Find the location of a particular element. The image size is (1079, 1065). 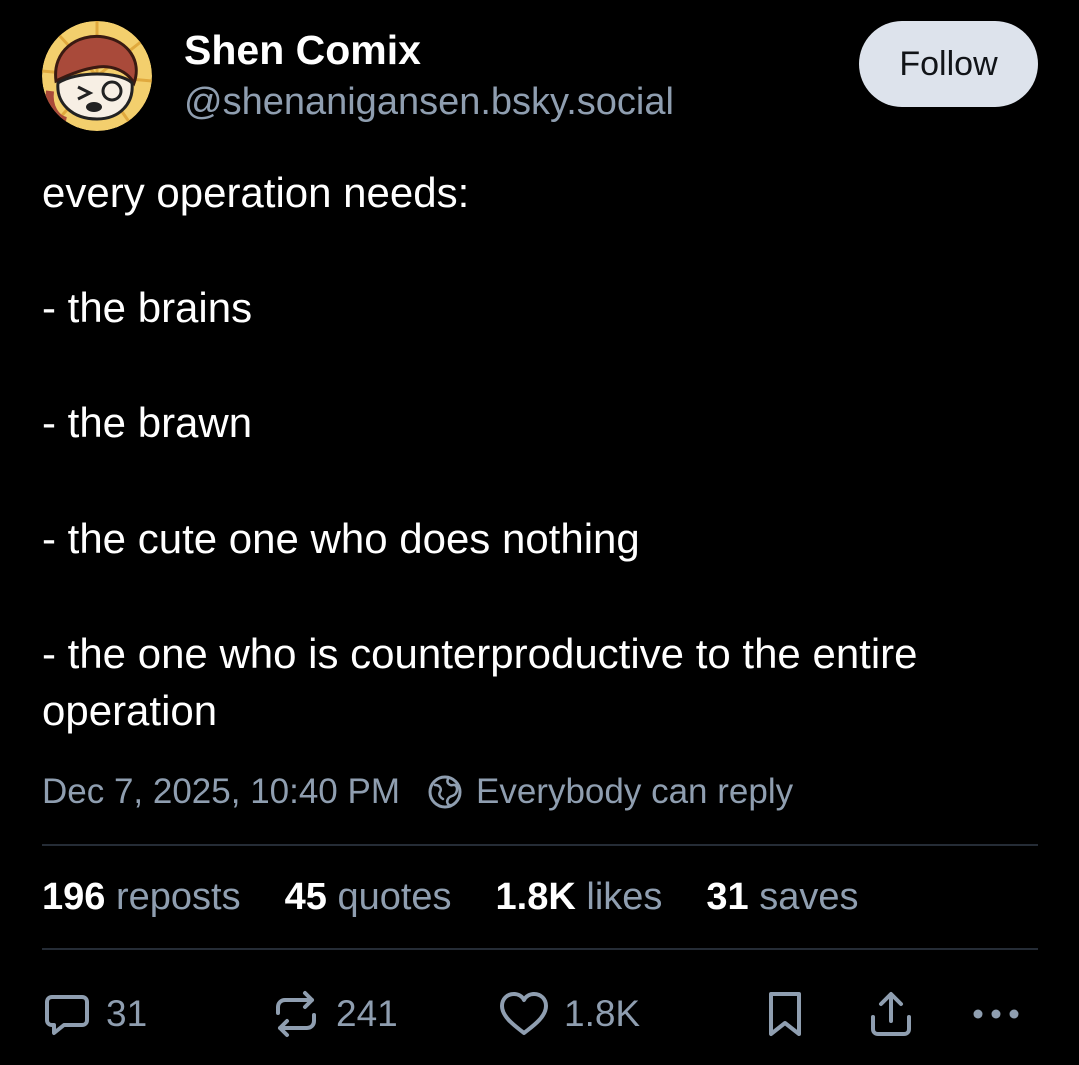

divider-bottom is located at coordinates (540, 949).